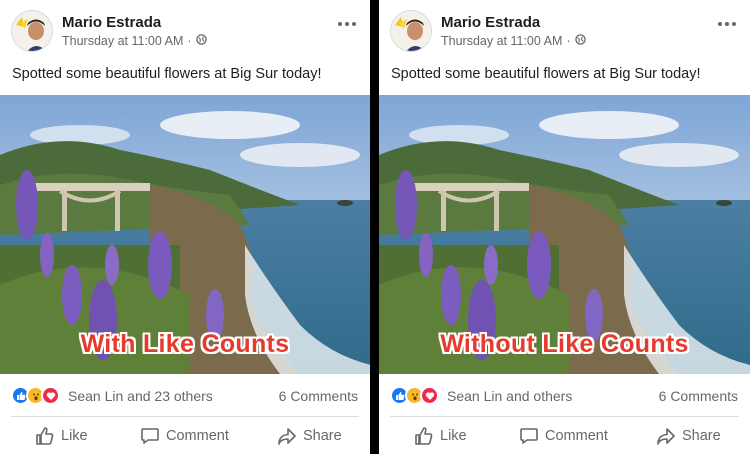  I want to click on post-stats: Sean Lin and 23 others 6 Comments, so click(185, 397).